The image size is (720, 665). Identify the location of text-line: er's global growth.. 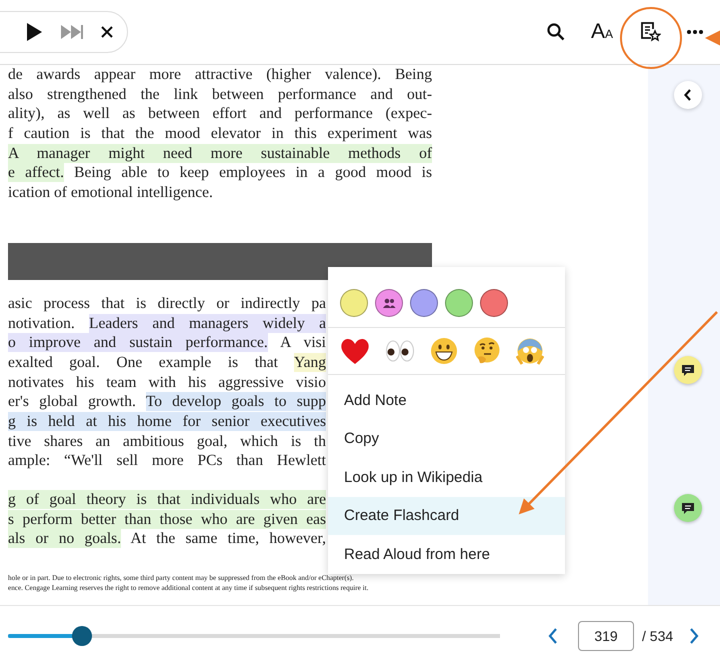
(72, 401).